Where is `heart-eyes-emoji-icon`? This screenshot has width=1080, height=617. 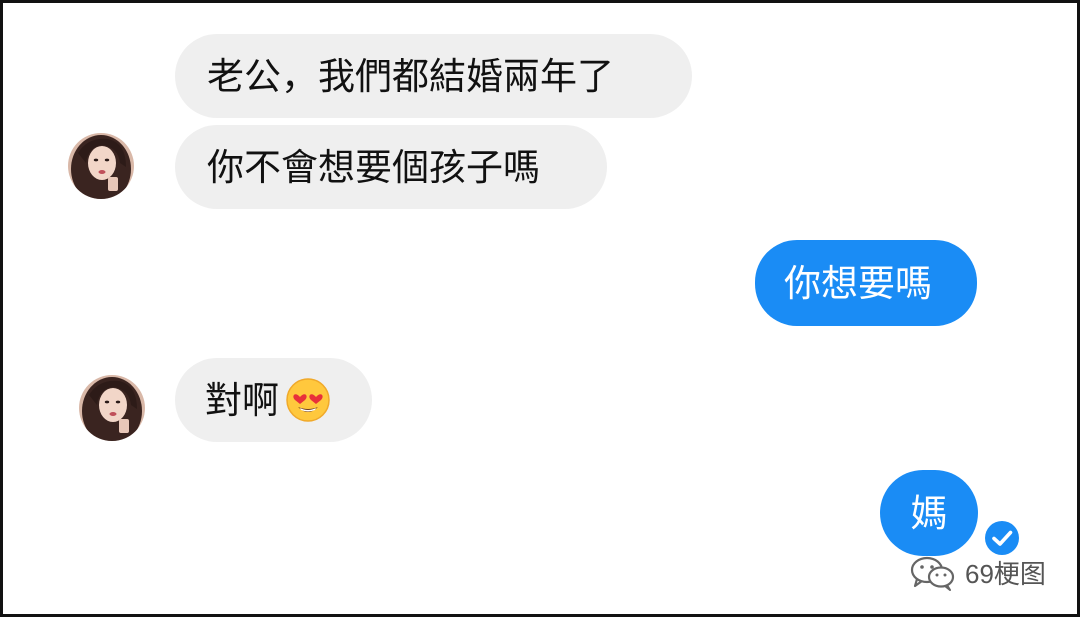
heart-eyes-emoji-icon is located at coordinates (308, 400).